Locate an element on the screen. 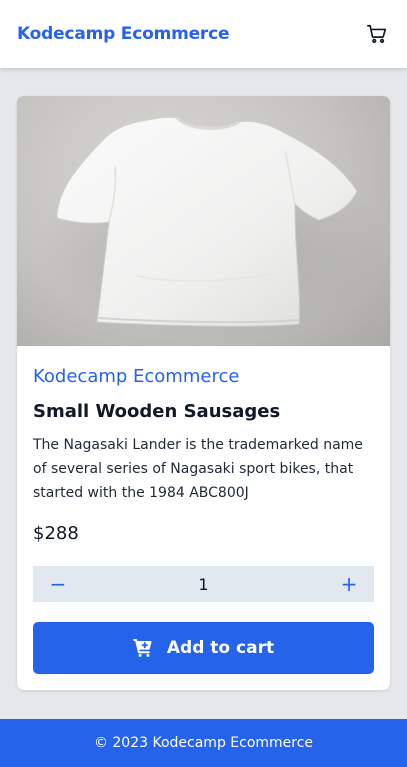  cart-button is located at coordinates (377, 34).